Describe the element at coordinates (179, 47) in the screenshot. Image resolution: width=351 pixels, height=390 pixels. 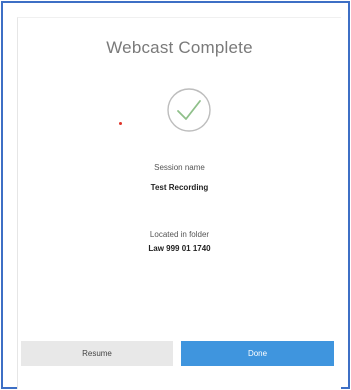
I see `dialog-title: Webcast Complete` at that location.